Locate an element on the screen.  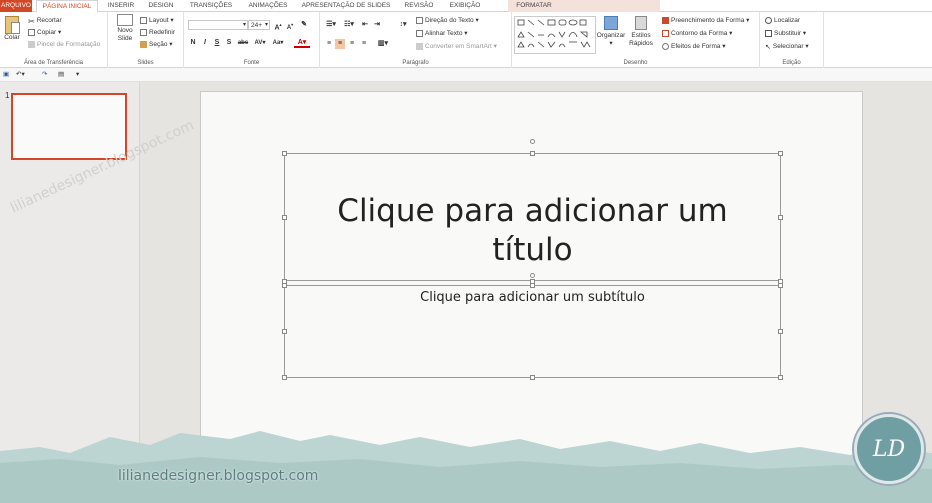
font-size-field: 24+ ▾ is located at coordinates (259, 25).